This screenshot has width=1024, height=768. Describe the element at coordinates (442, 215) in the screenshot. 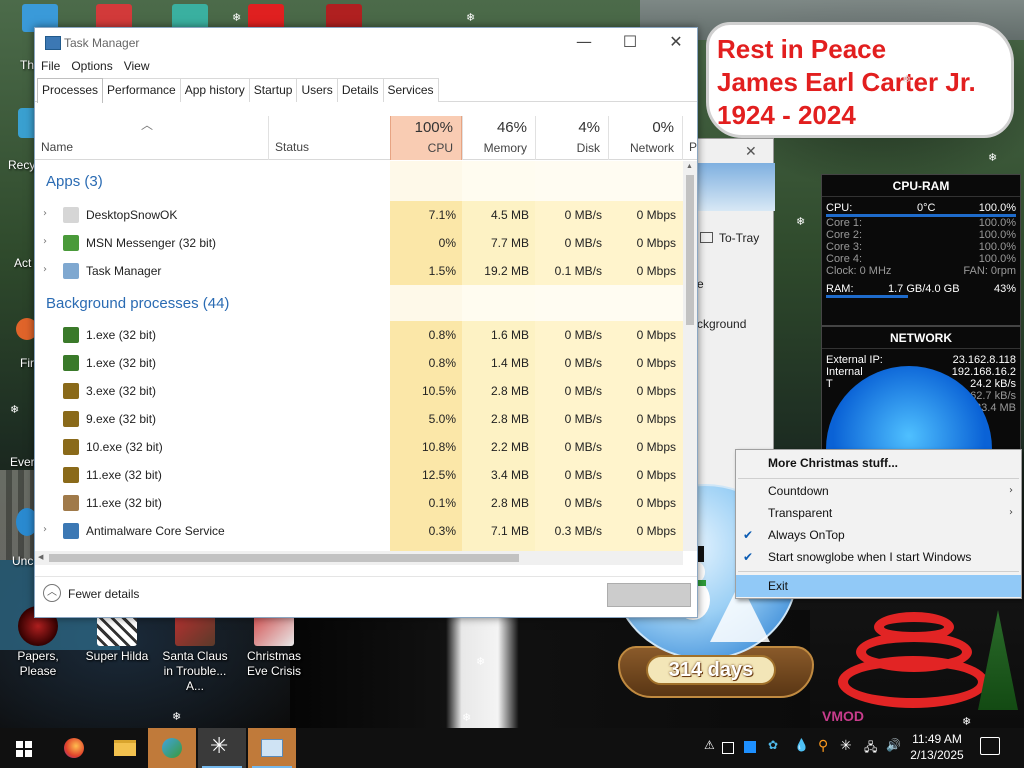

I see `process-cpu: 7.1%` at that location.